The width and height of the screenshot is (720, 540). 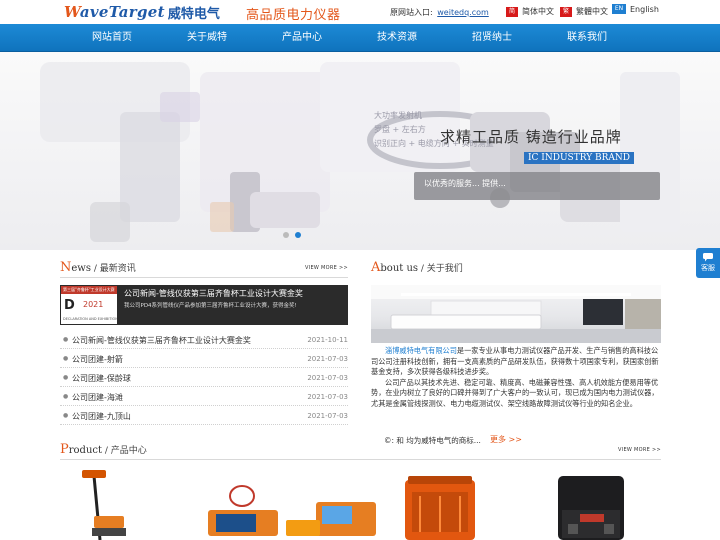 What do you see at coordinates (101, 378) in the screenshot?
I see `news-item-title: 公司团建-保龄球` at bounding box center [101, 378].